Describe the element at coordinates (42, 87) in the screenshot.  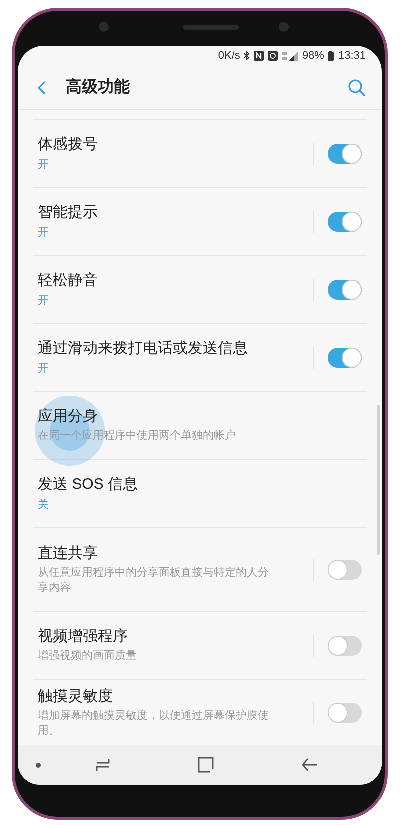
I see `chevron-left-icon` at that location.